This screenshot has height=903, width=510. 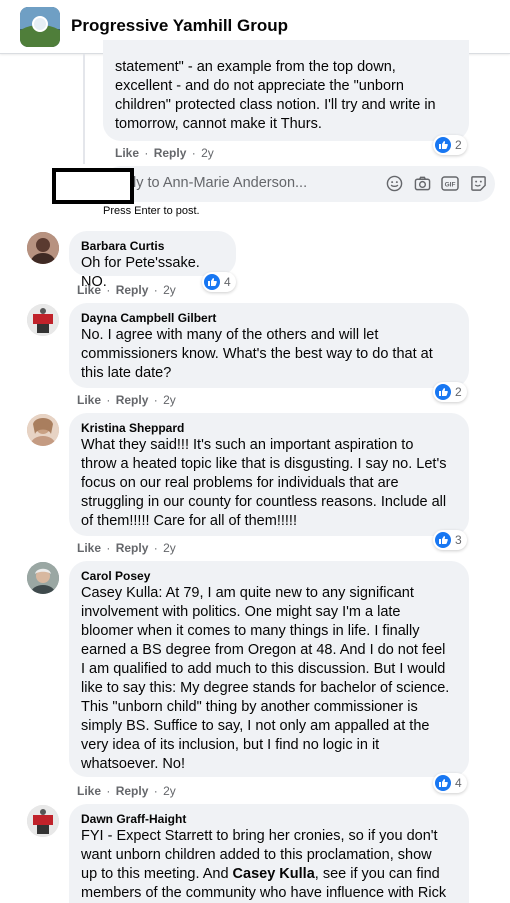 I want to click on svg-text: GIF, so click(x=450, y=184).